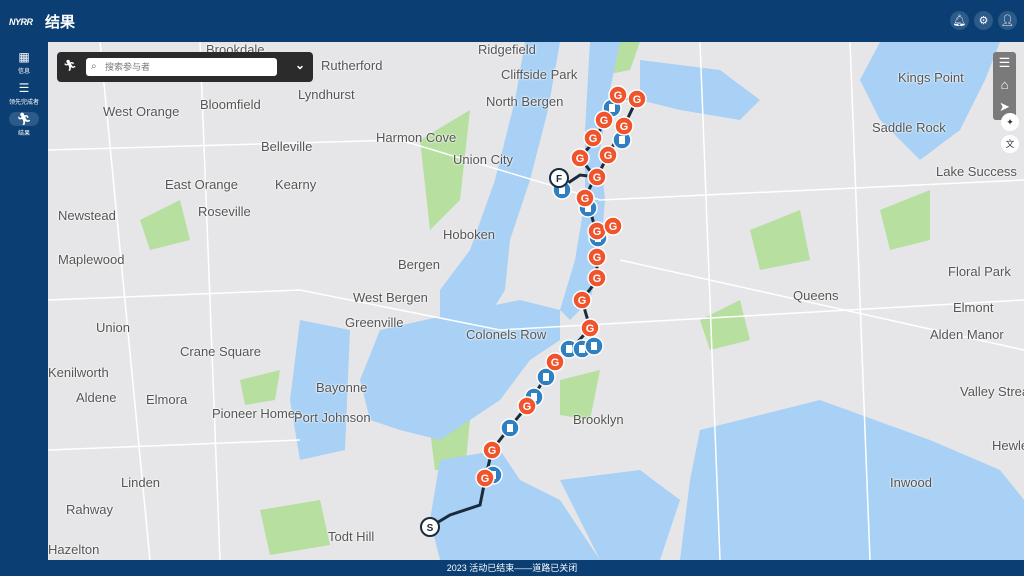  I want to click on place-label: Cliffside Park, so click(539, 74).